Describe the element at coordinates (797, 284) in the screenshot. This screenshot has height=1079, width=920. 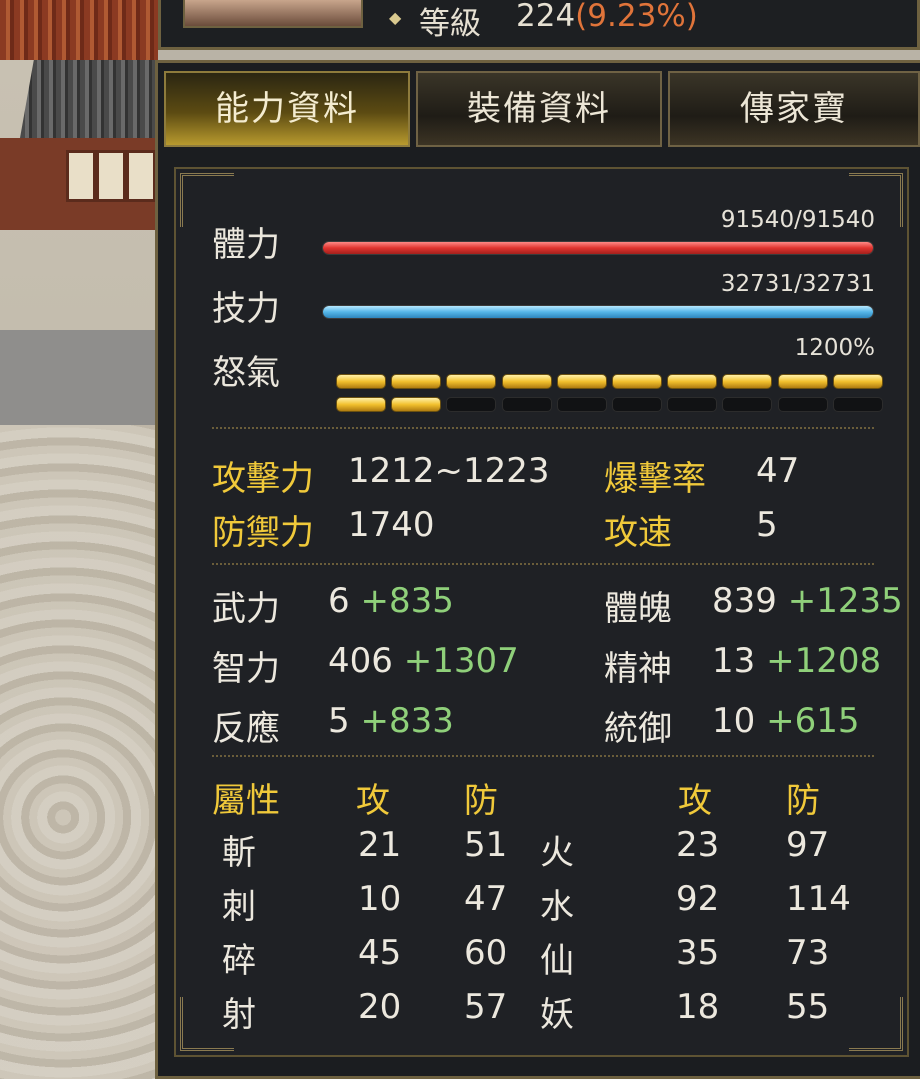
I see `mp-value: 32731/32731` at that location.